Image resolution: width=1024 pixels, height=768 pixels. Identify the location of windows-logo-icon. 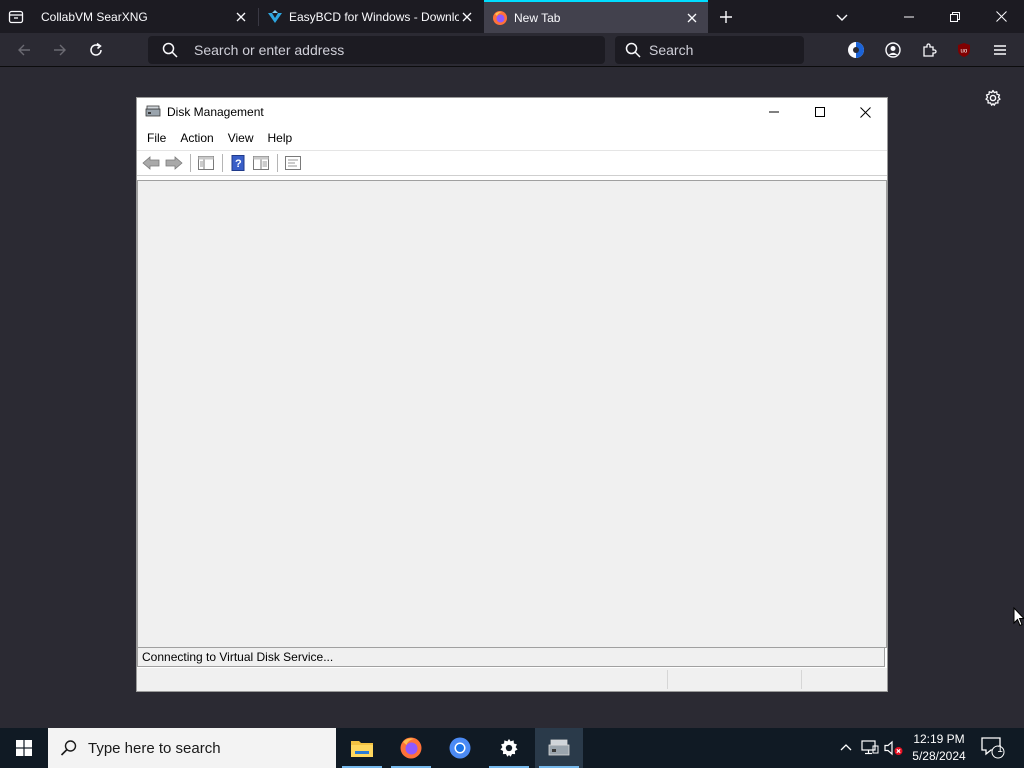
(24, 748).